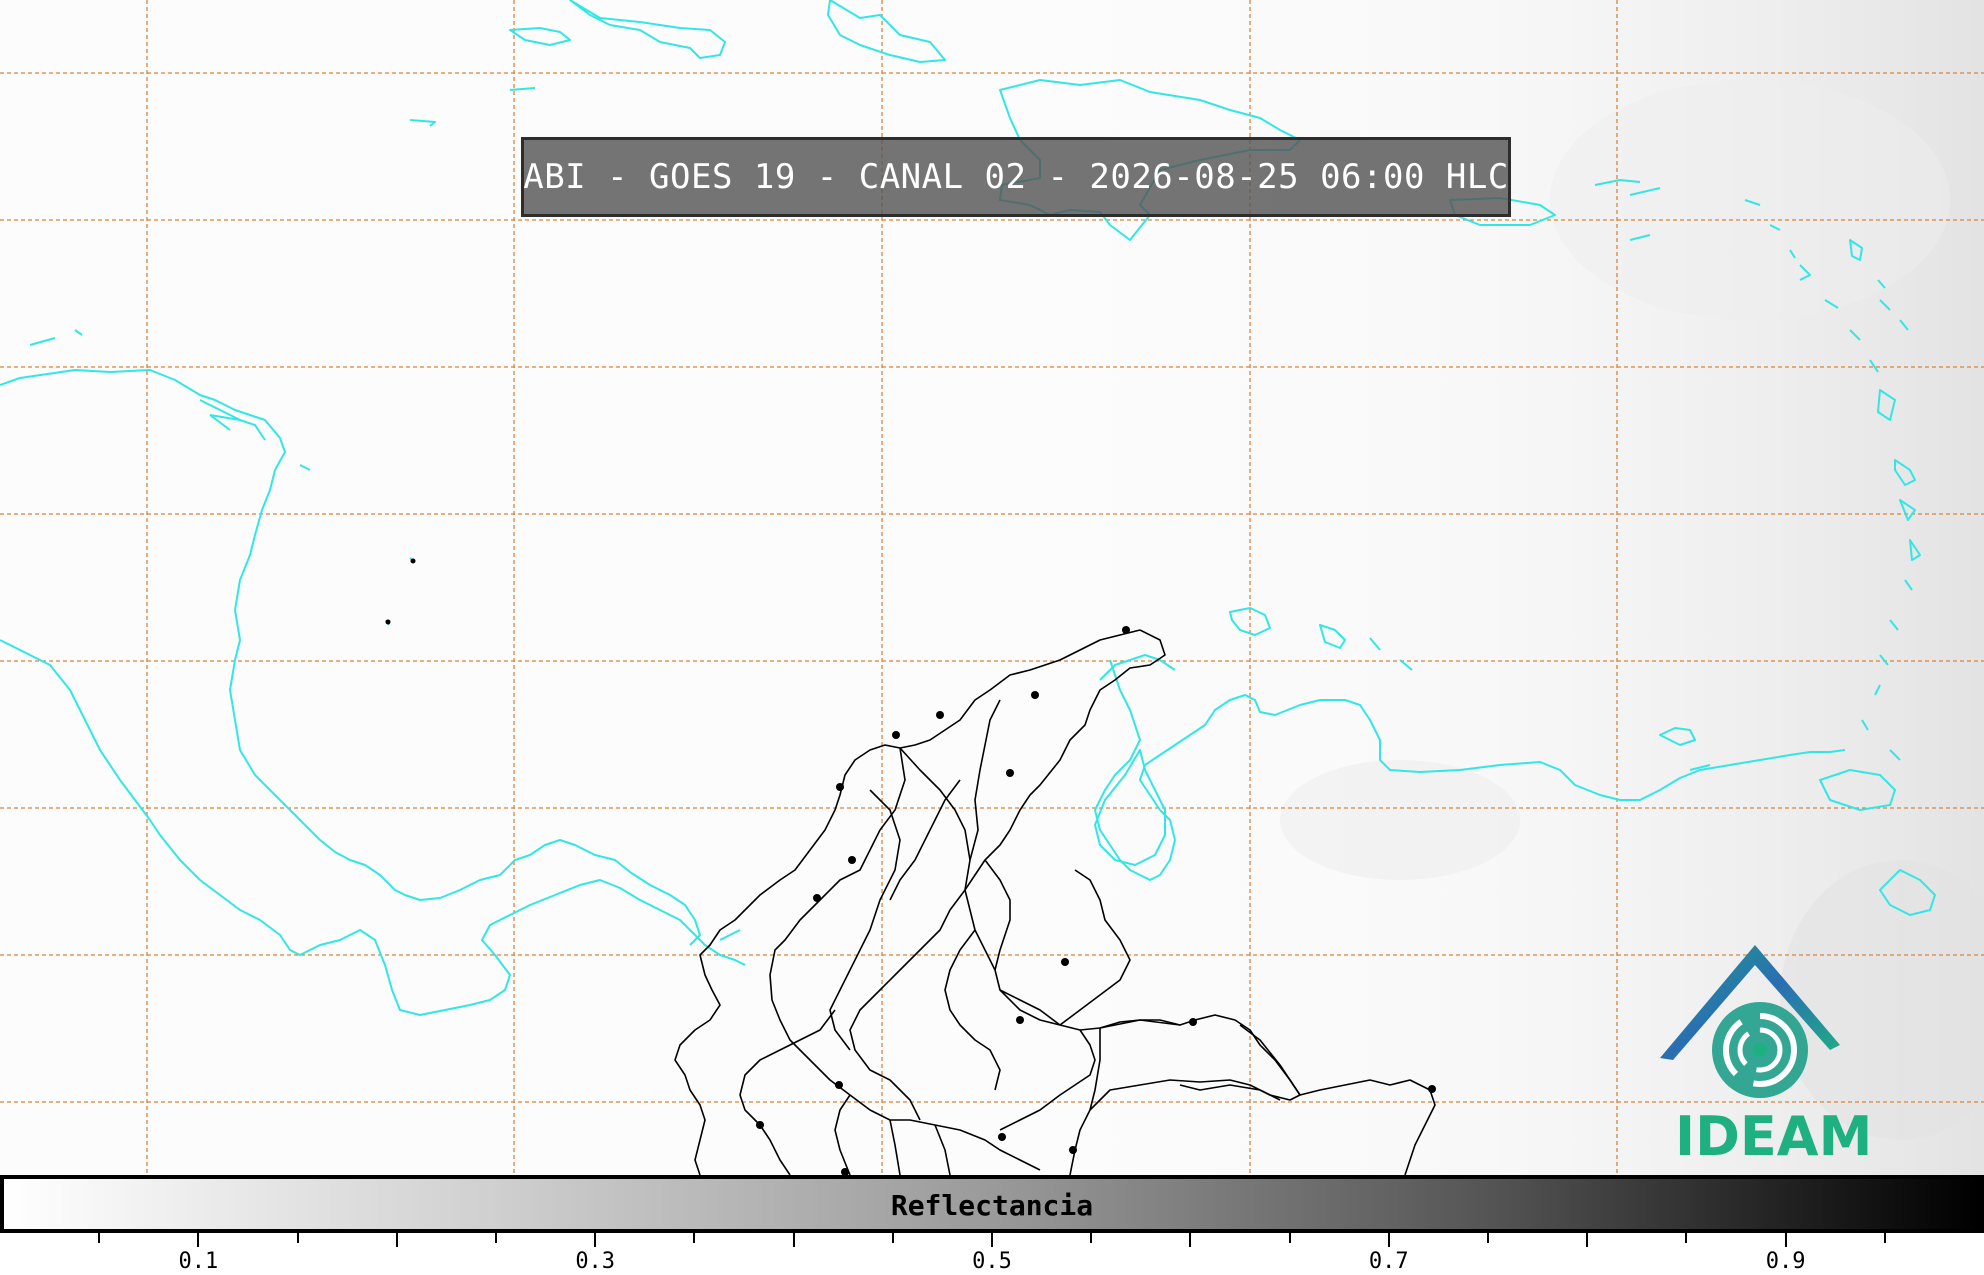 This screenshot has width=1984, height=1275. I want to click on colorbar-tick-label: 0.1, so click(198, 1261).